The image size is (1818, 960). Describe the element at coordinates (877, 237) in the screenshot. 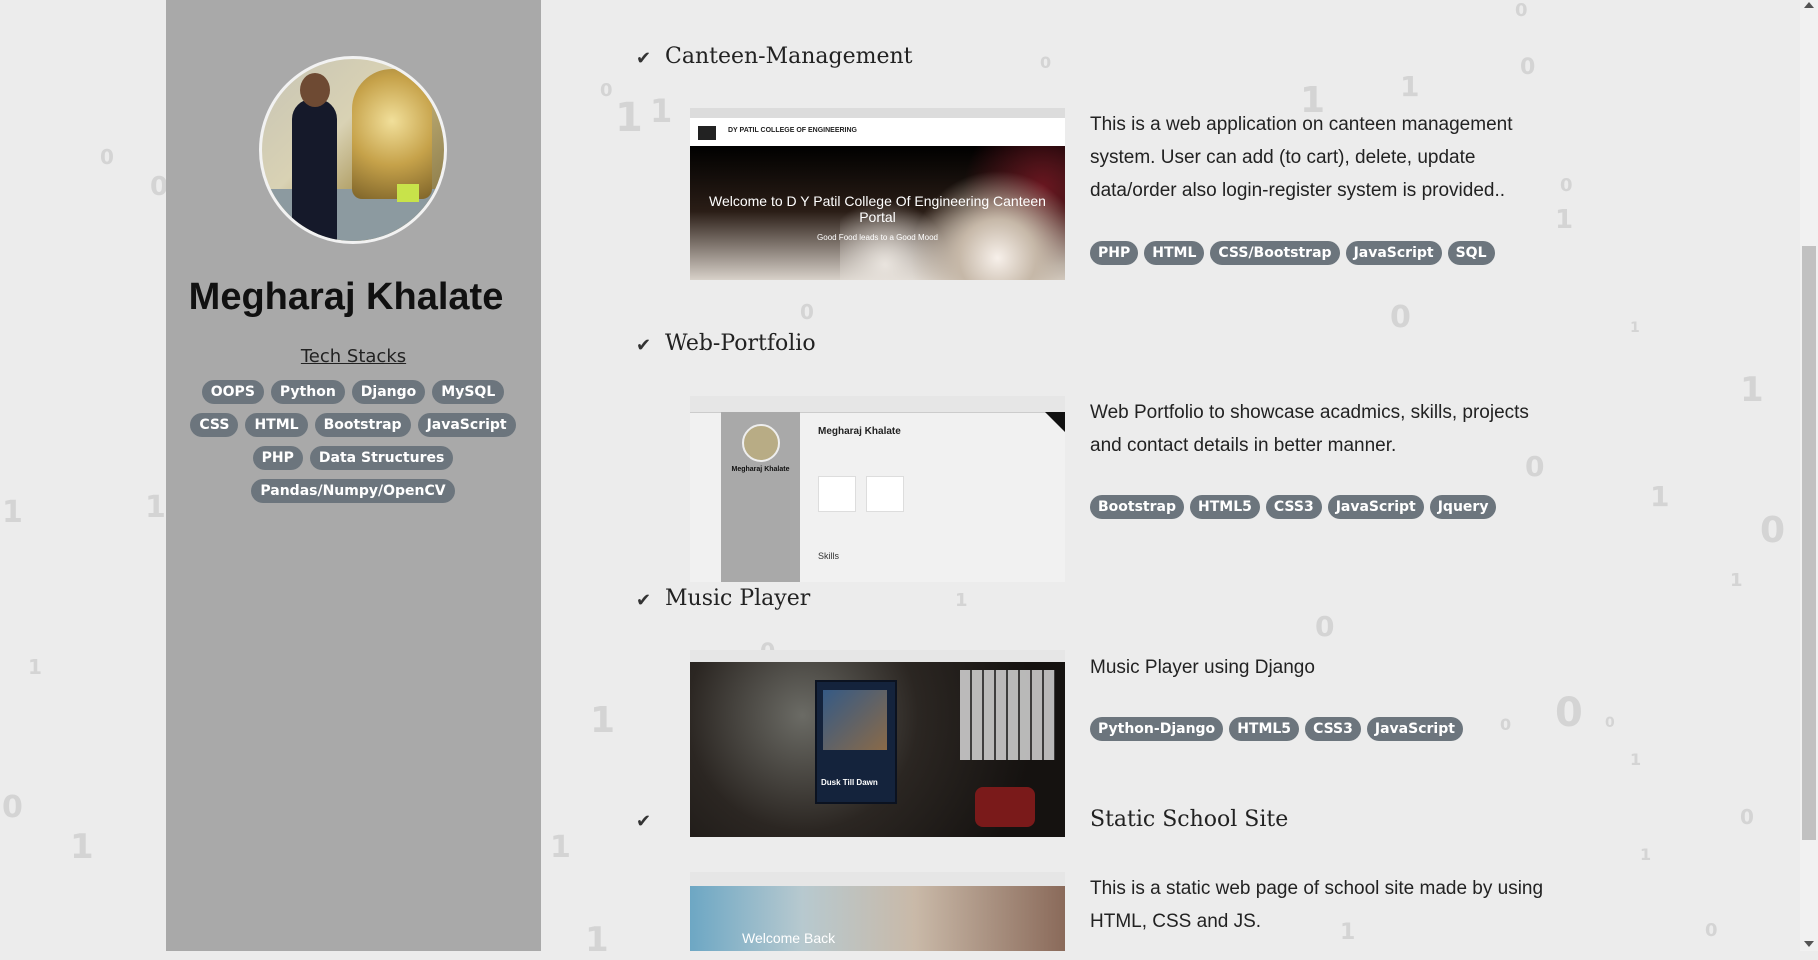

I see `screenshot-subline: Good Food leads to a Good Mood` at that location.